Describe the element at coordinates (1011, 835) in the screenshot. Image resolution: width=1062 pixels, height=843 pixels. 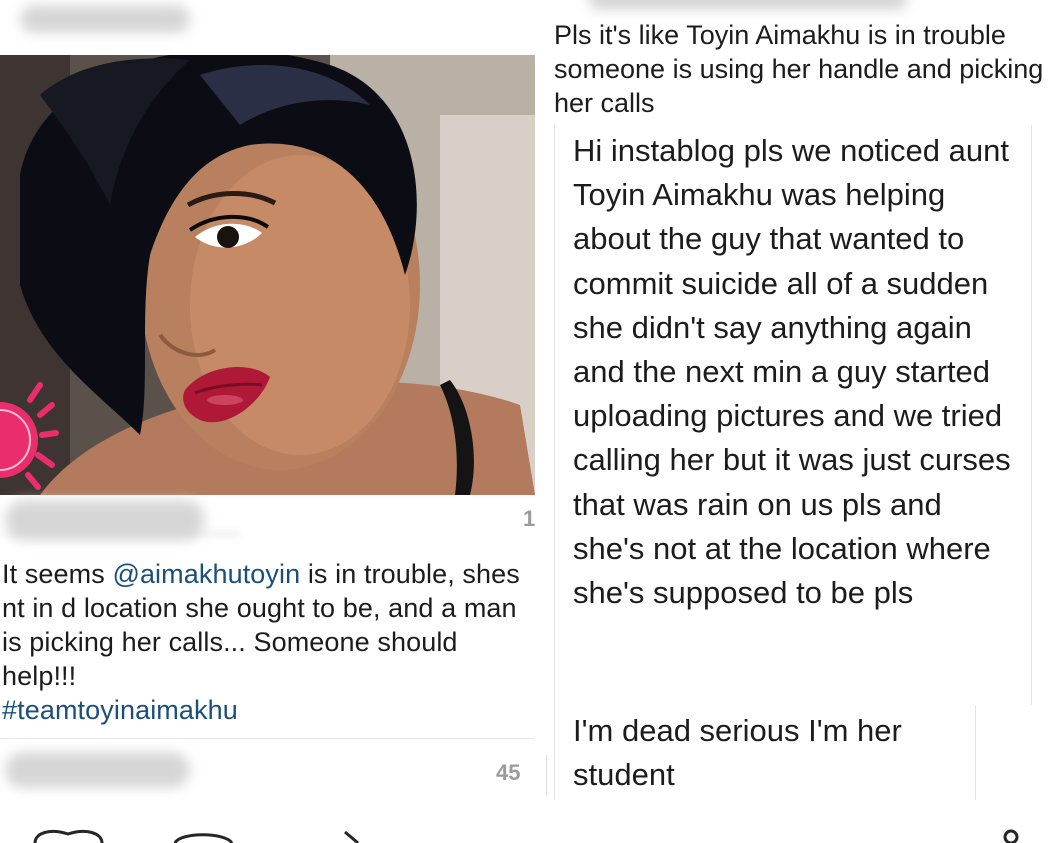
I see `bookmark-icon` at that location.